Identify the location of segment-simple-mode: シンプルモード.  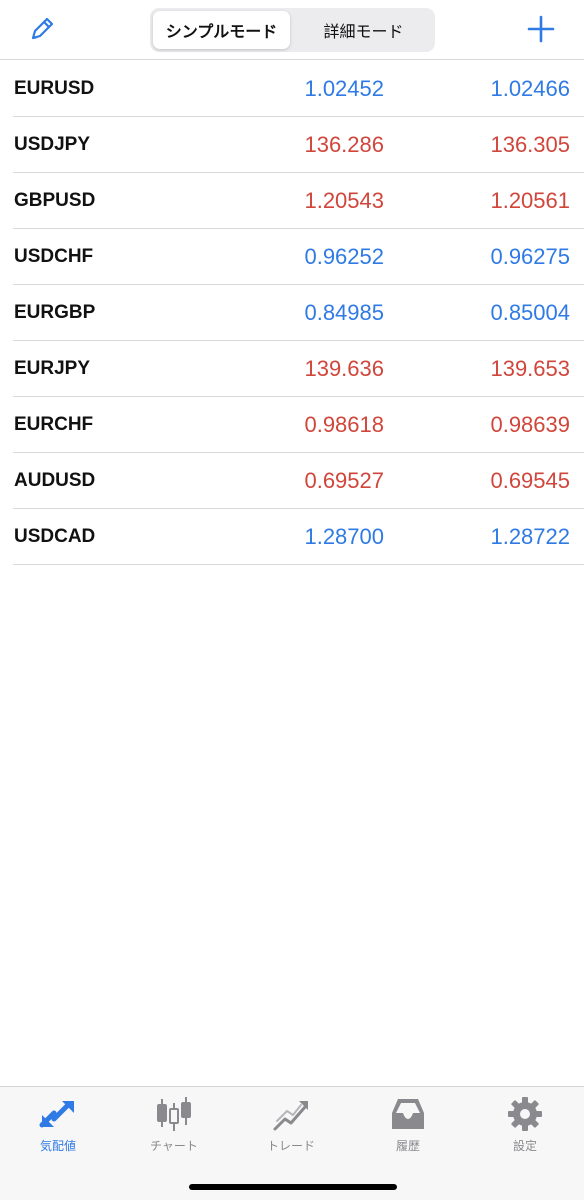
(221, 30).